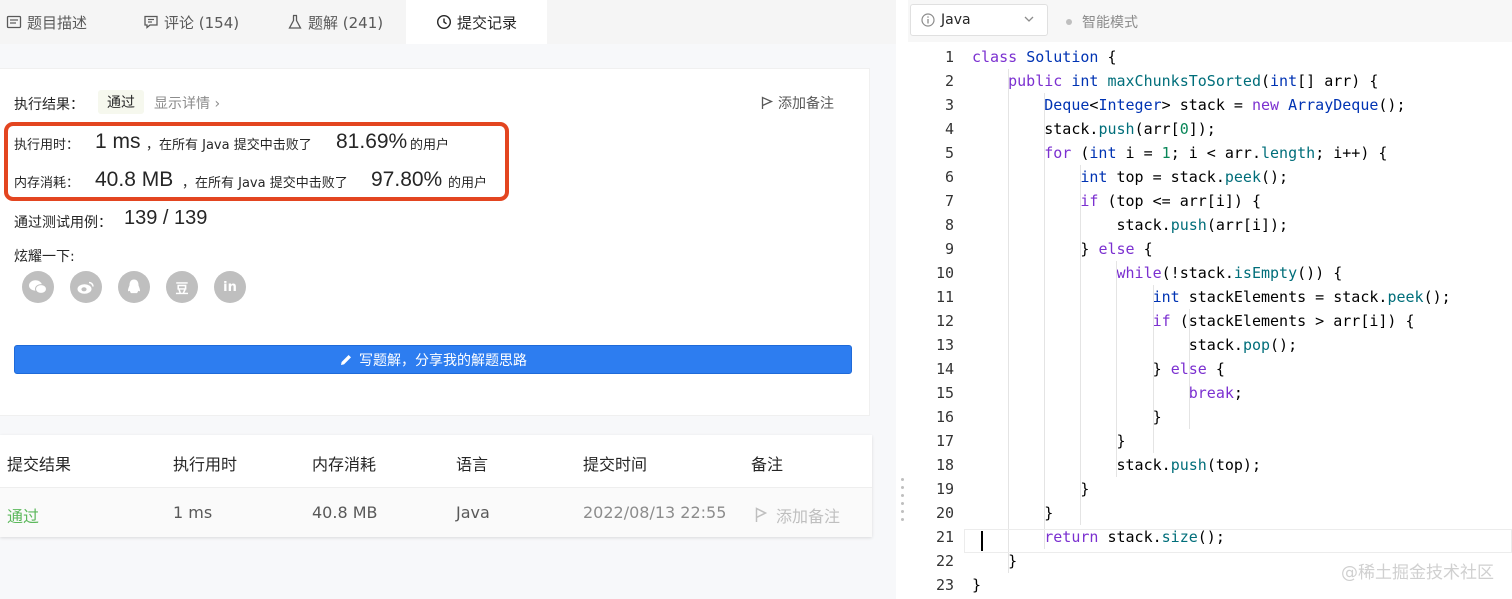 The width and height of the screenshot is (1512, 599). I want to click on row-runtime: 1 ms, so click(193, 512).